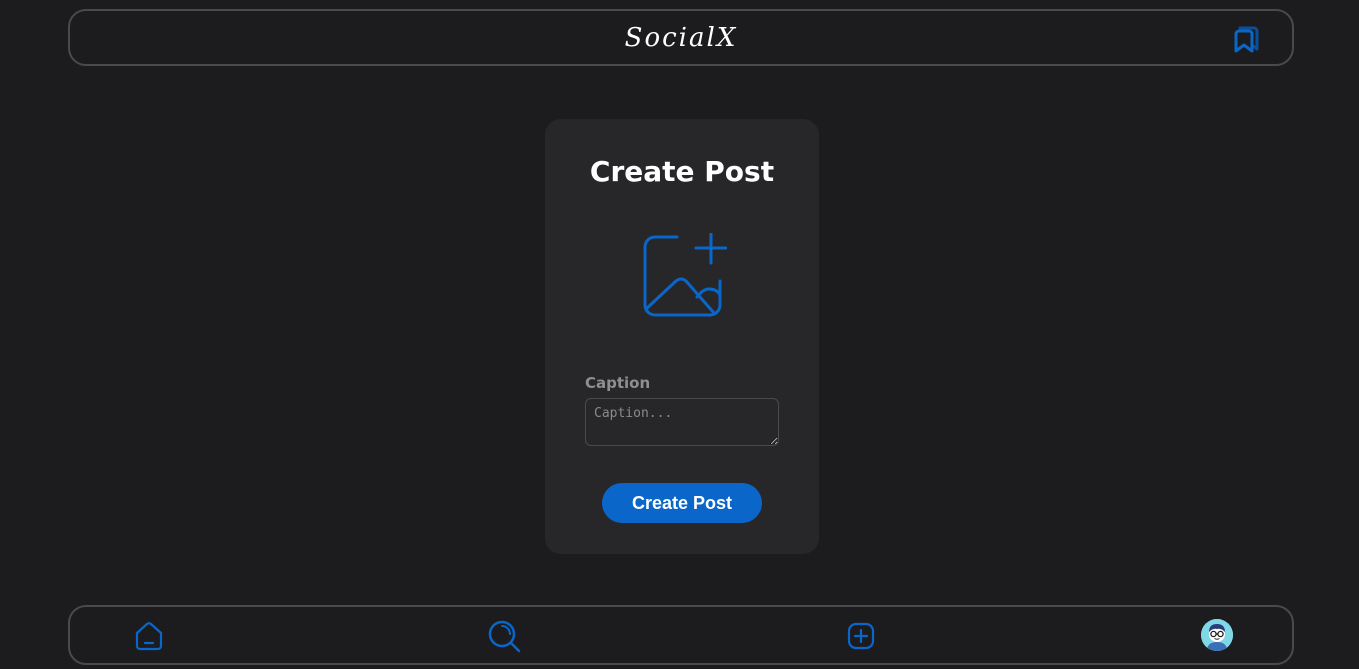 The width and height of the screenshot is (1359, 669). Describe the element at coordinates (682, 422) in the screenshot. I see `caption-input` at that location.